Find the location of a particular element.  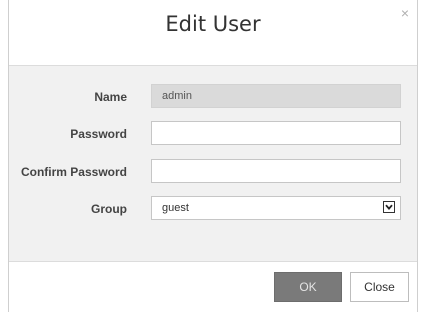

group-select-value: guest is located at coordinates (175, 208).